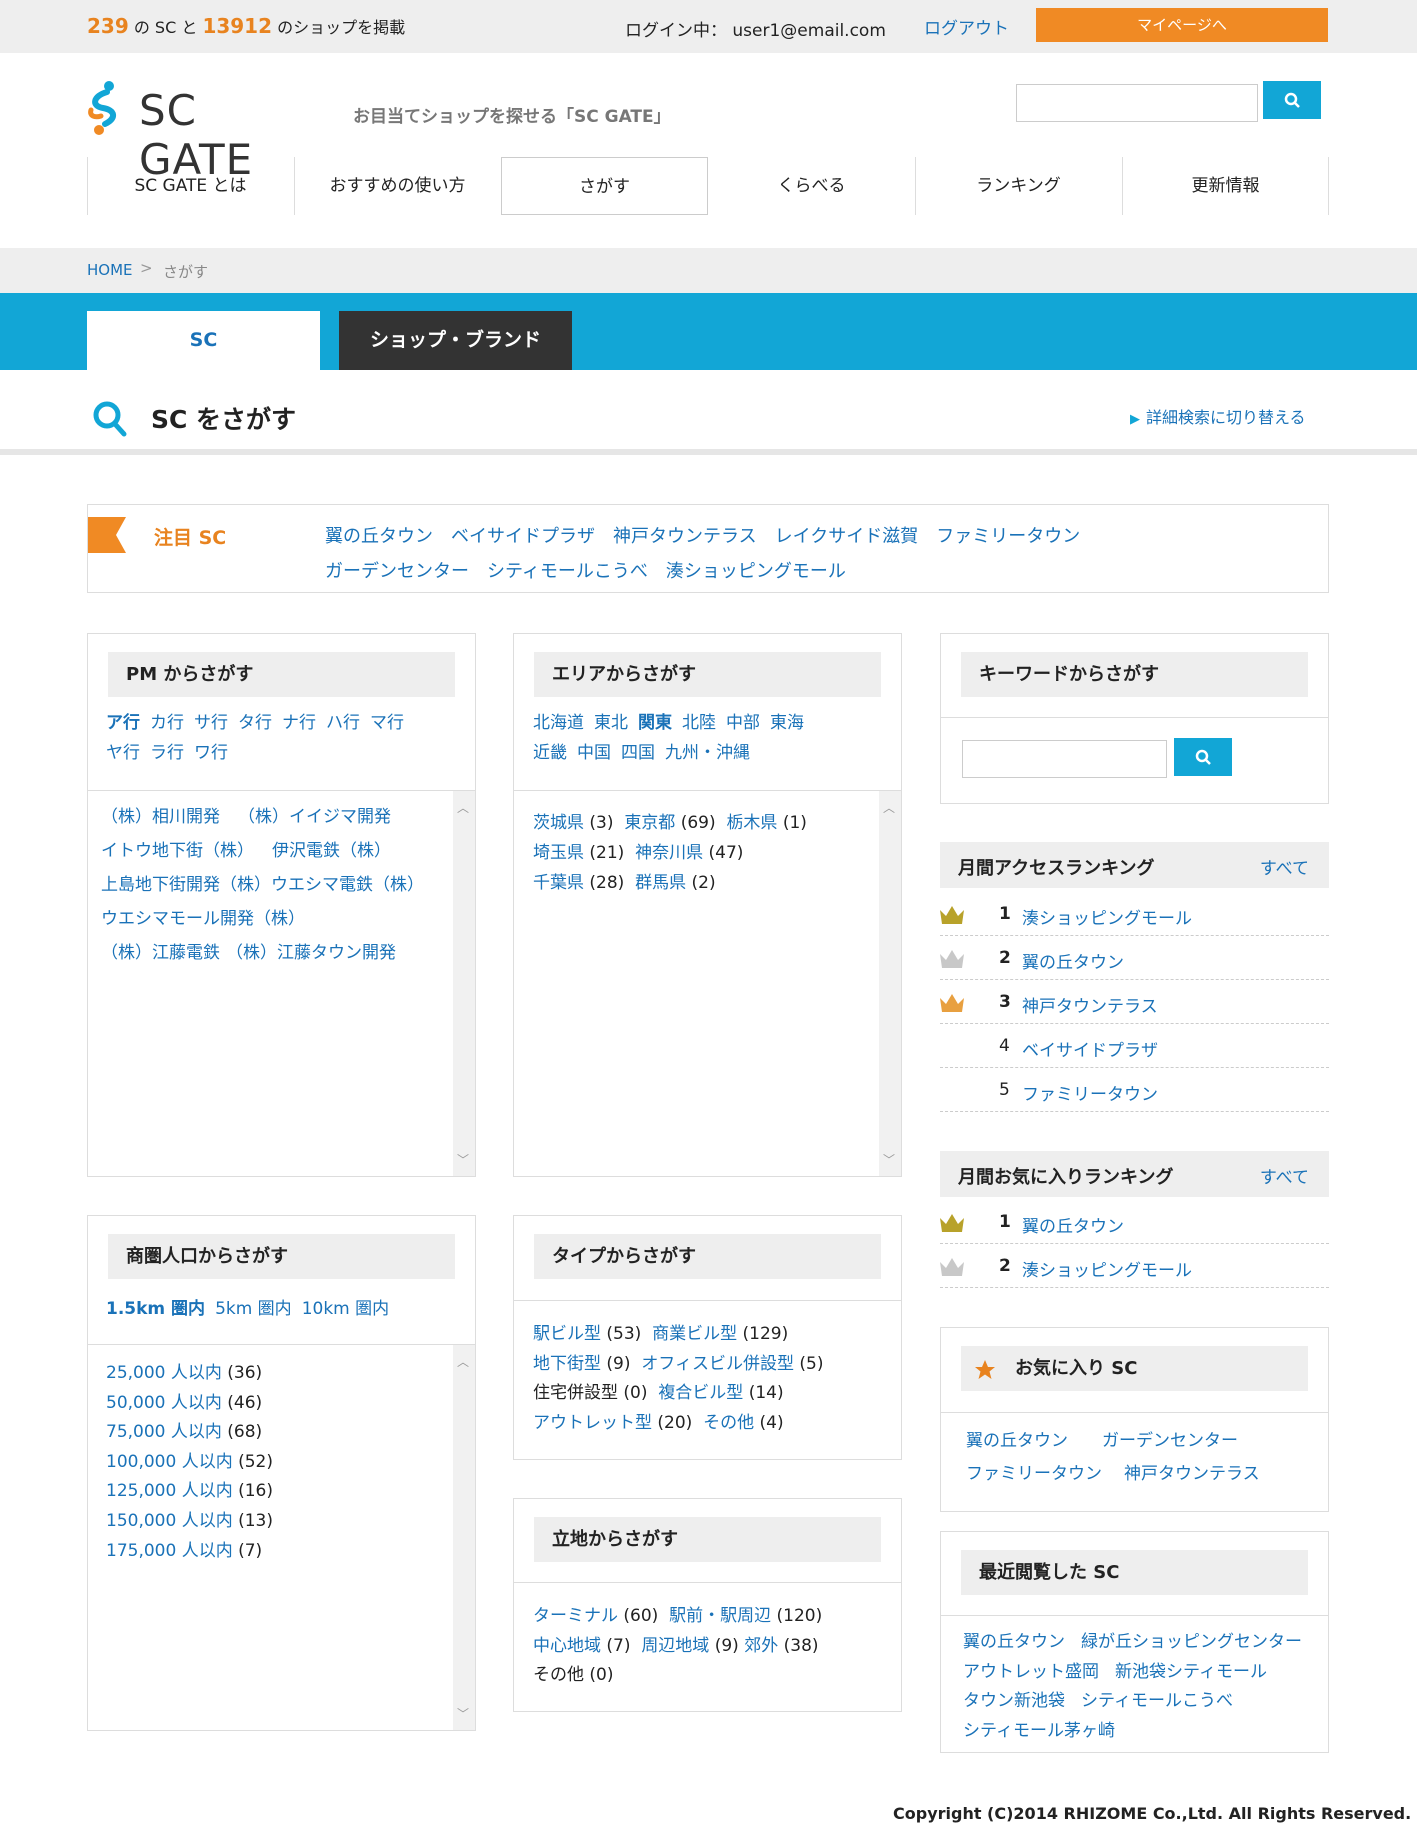 The width and height of the screenshot is (1417, 1843). Describe the element at coordinates (343, 723) in the screenshot. I see `kana-ha: ハ行` at that location.